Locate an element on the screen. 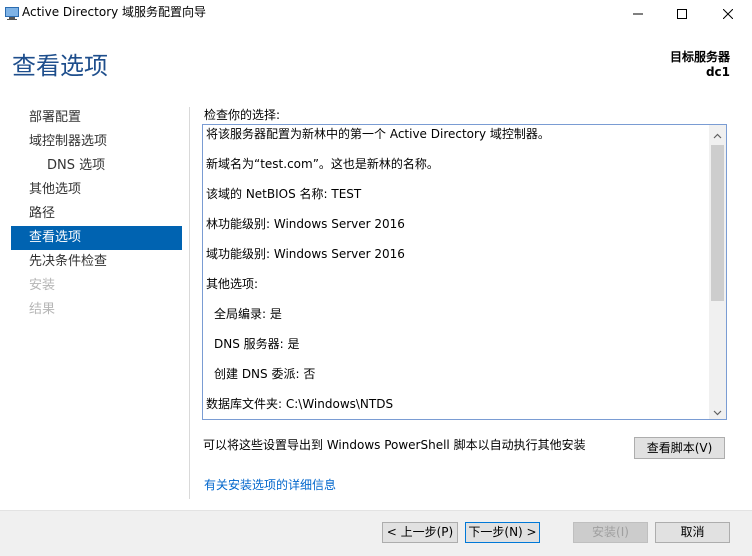 This screenshot has width=752, height=556. chevron-up-icon is located at coordinates (717, 134).